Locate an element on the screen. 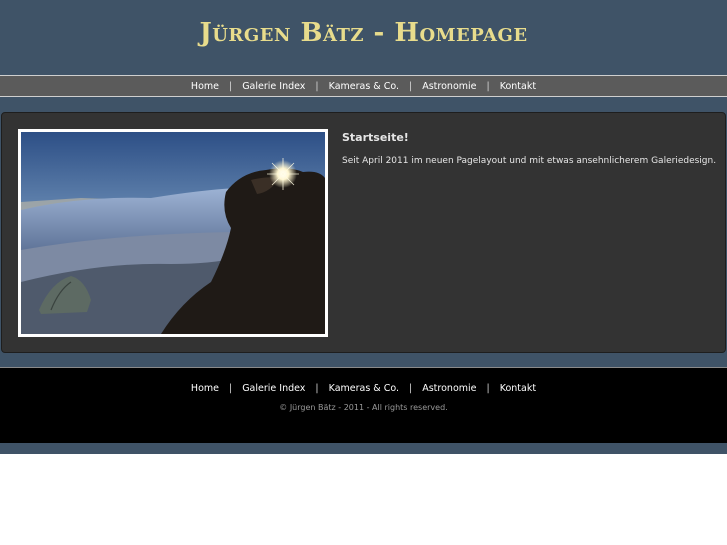 The width and height of the screenshot is (727, 545). nav-home-link: Home is located at coordinates (205, 86).